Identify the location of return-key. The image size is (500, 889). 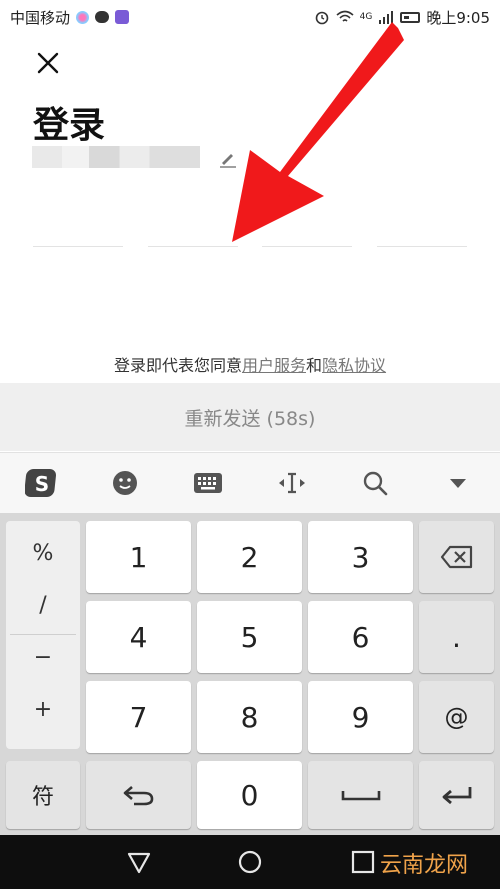
(138, 795).